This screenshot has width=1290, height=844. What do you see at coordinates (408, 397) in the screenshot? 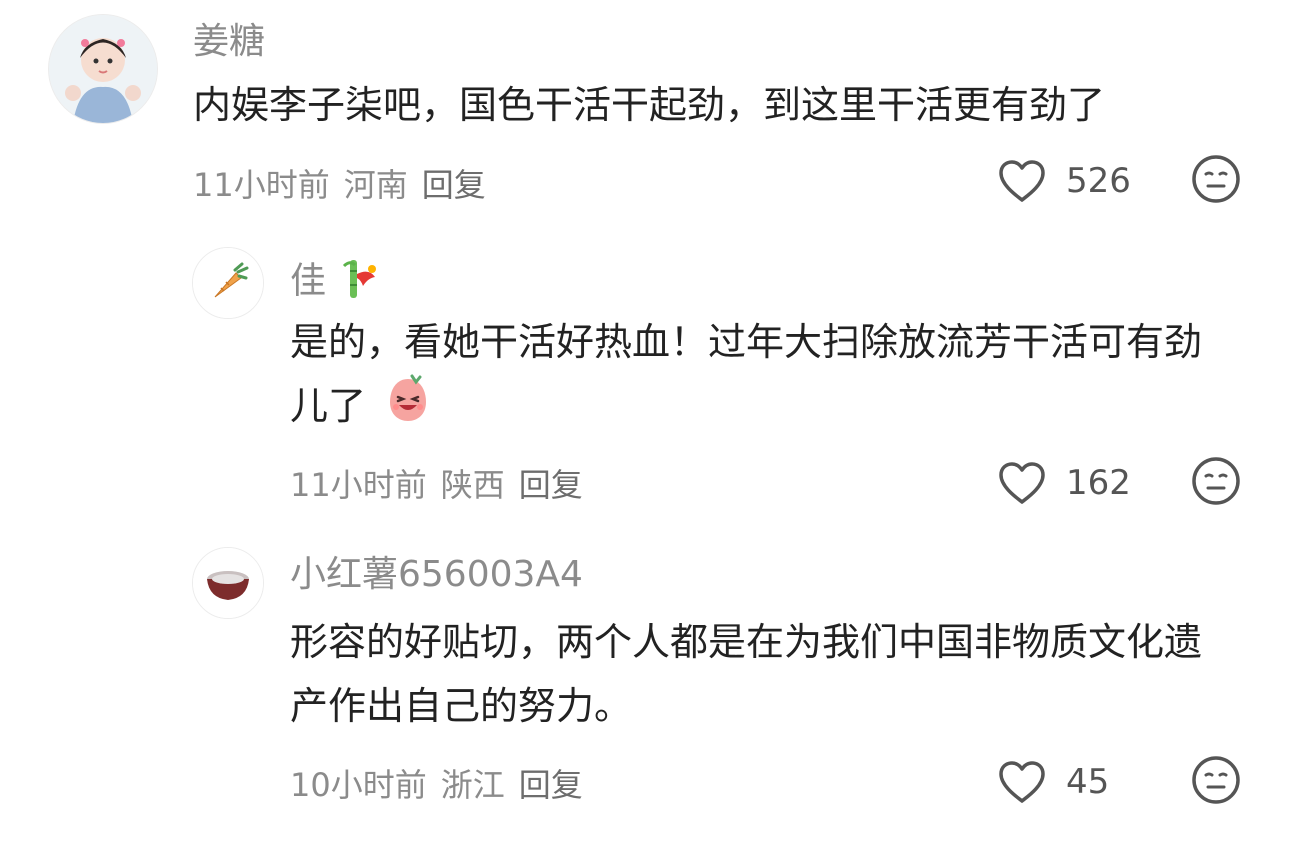
I see `laughing-blob-icon` at bounding box center [408, 397].